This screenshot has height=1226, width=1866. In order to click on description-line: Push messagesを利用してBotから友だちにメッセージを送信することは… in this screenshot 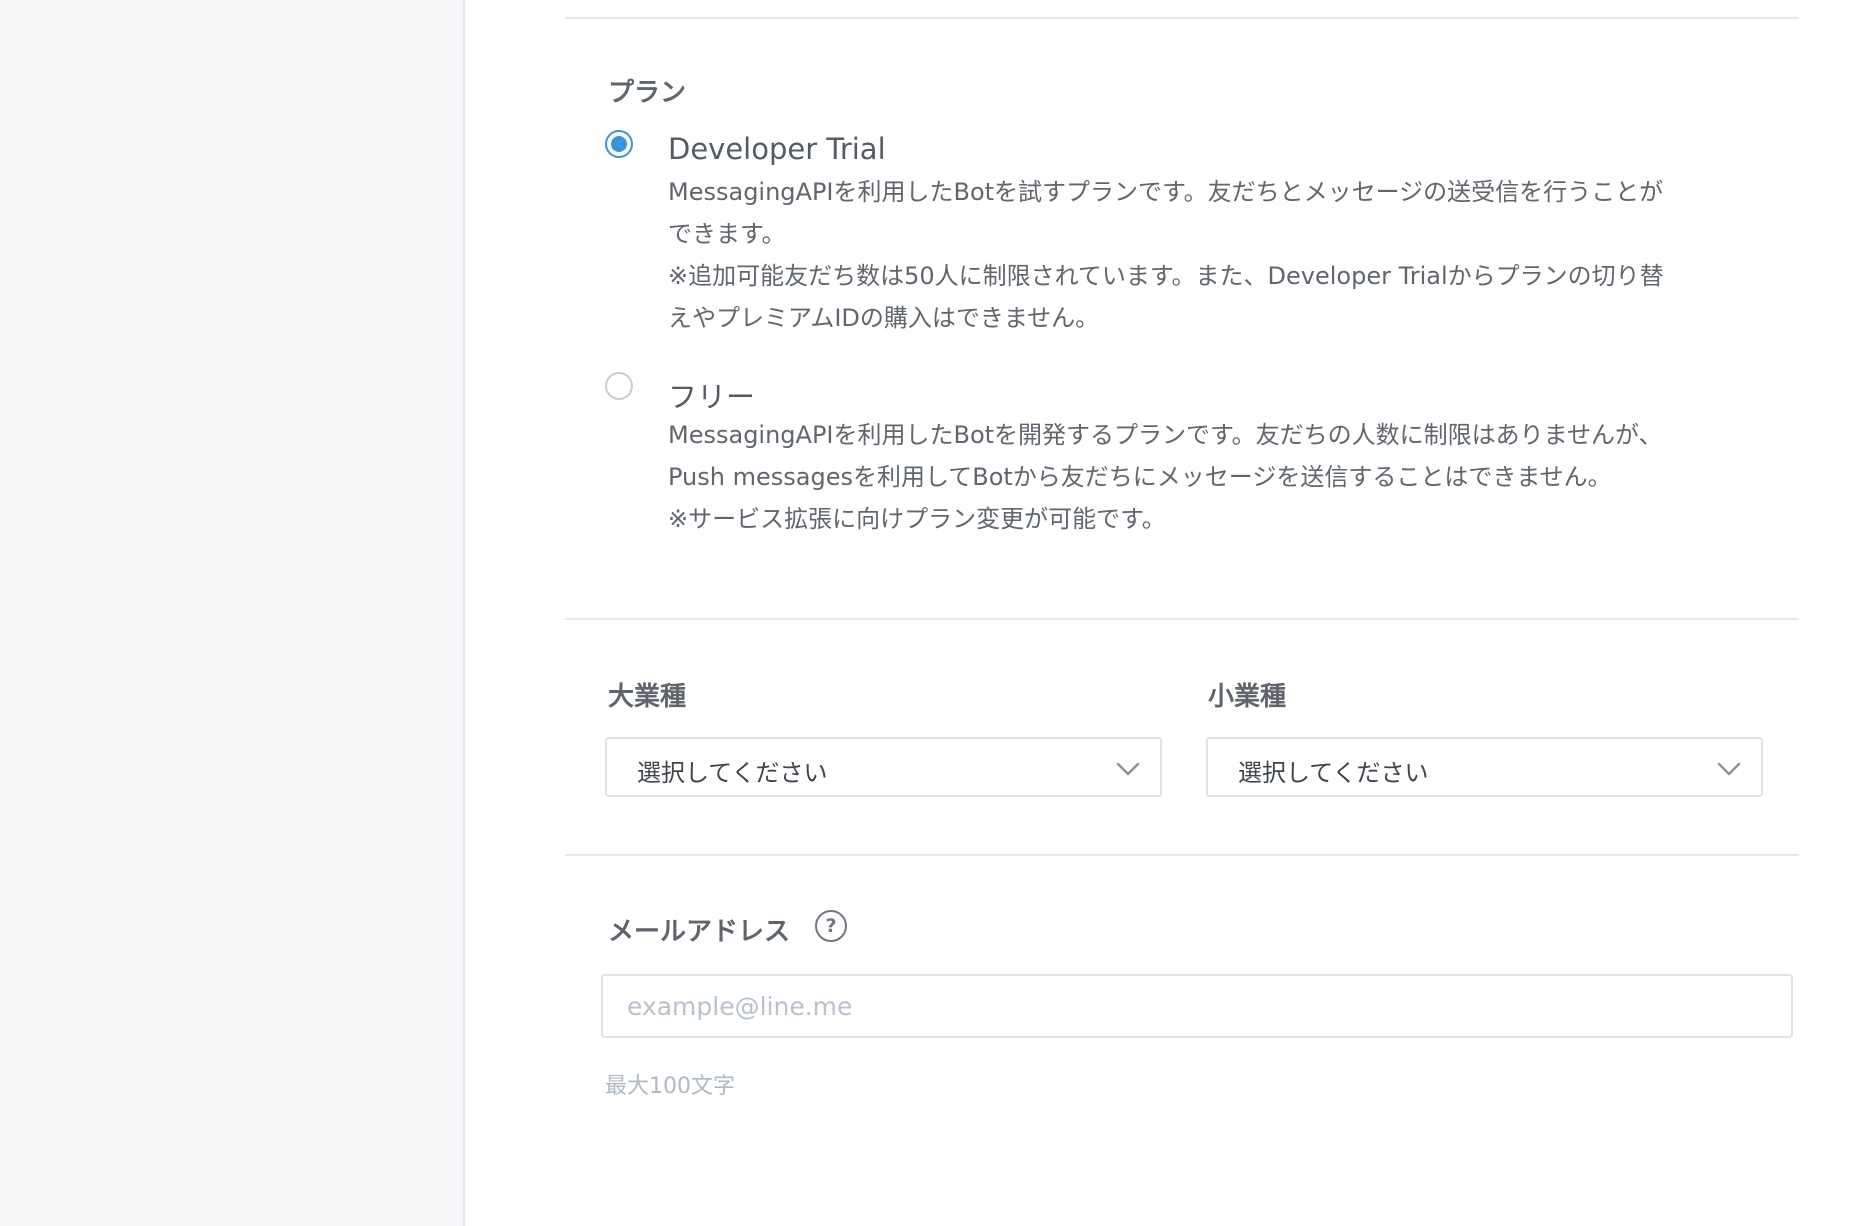, I will do `click(1140, 477)`.